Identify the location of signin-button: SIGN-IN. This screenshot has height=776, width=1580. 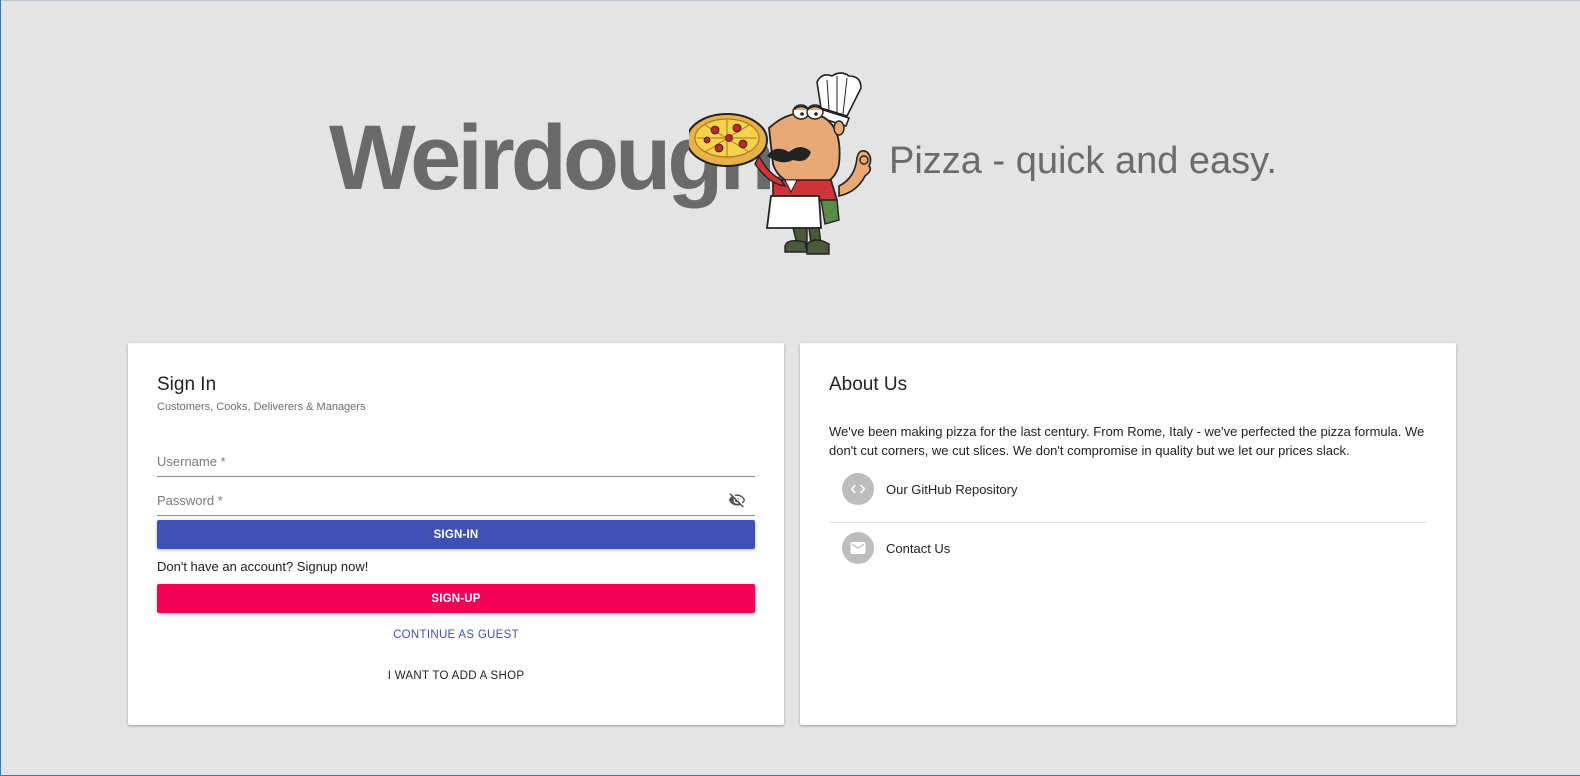
(456, 534).